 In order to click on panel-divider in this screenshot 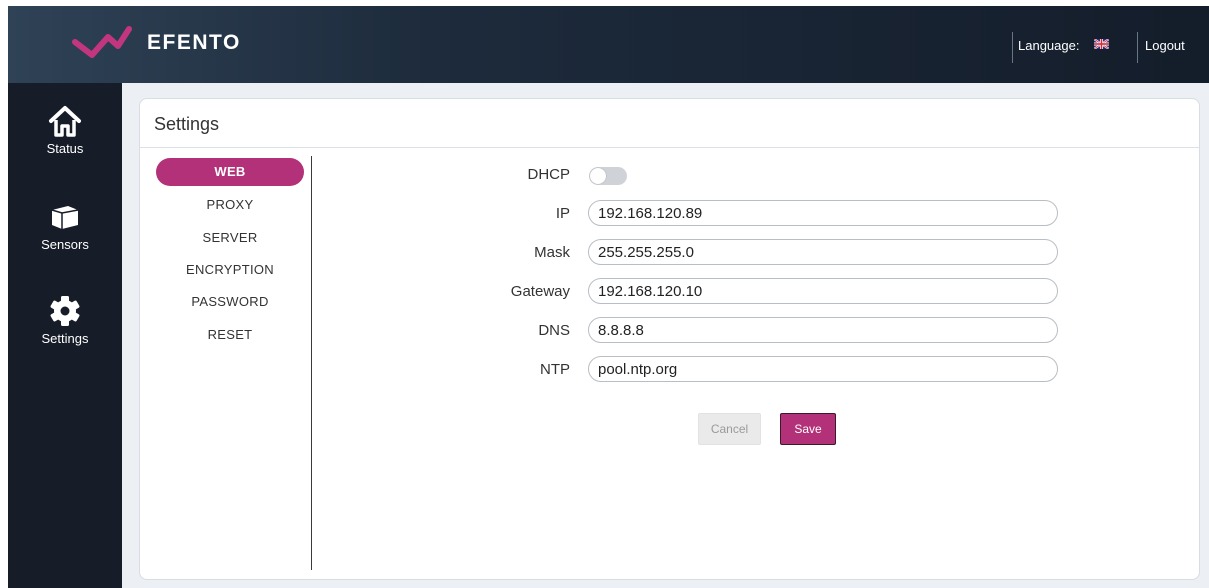, I will do `click(669, 147)`.